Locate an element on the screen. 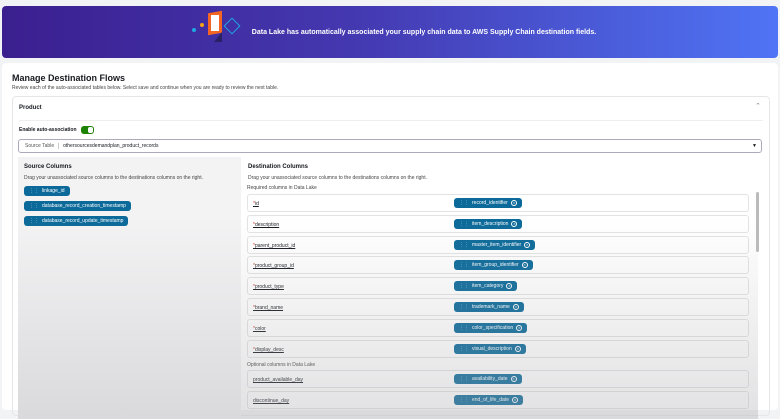 Image resolution: width=780 pixels, height=419 pixels. mapping-row: *id ⋮⋮ record_identifier × is located at coordinates (498, 203).